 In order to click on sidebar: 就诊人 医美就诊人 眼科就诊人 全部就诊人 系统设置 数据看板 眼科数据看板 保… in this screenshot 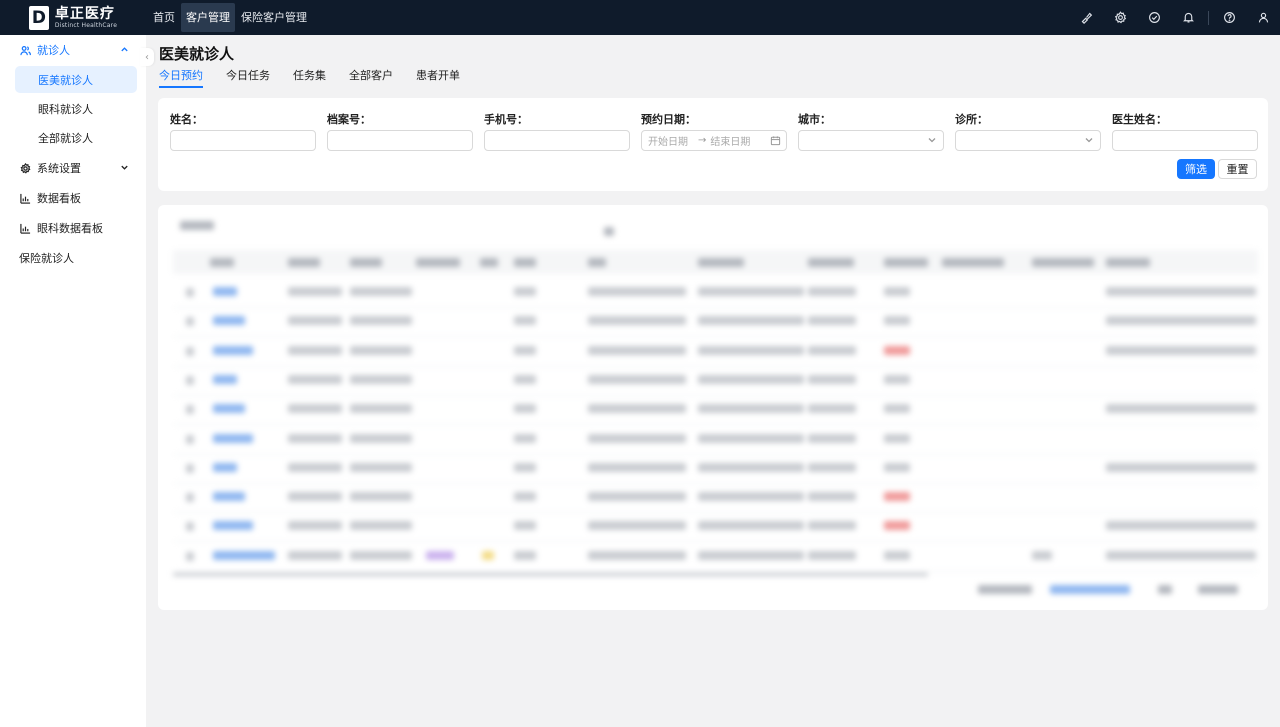, I will do `click(73, 381)`.